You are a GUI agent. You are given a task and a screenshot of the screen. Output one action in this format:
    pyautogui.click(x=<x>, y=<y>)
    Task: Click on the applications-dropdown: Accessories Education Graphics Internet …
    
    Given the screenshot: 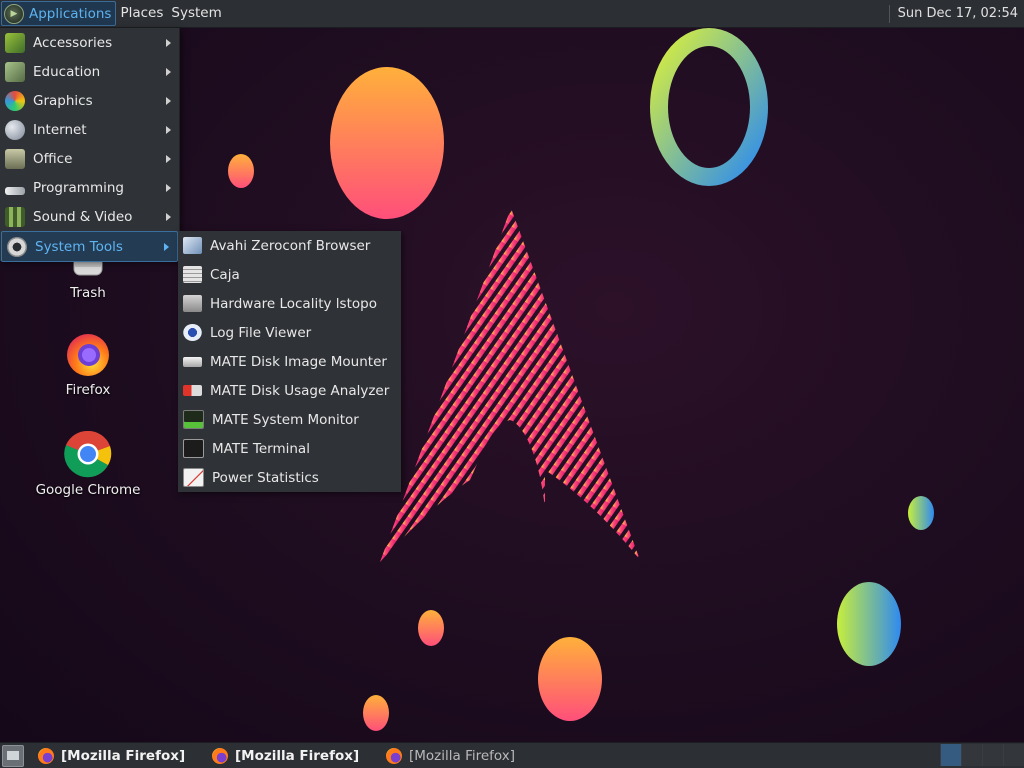 What is the action you would take?
    pyautogui.click(x=90, y=145)
    